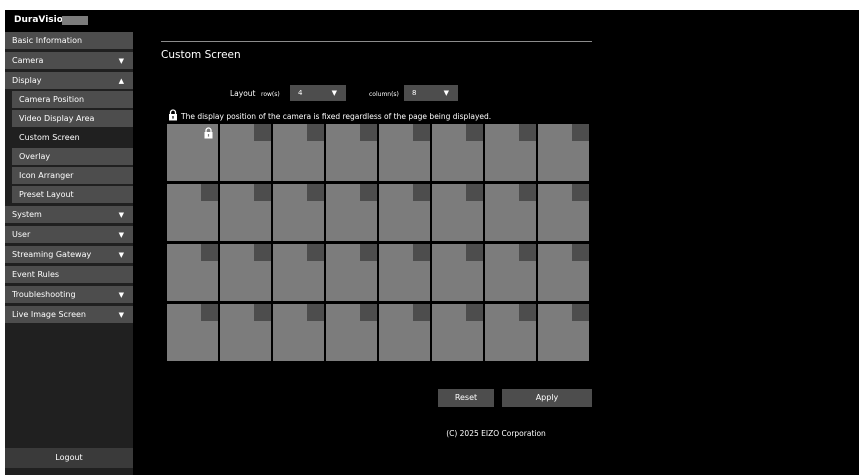 The image size is (859, 475). What do you see at coordinates (72, 157) in the screenshot?
I see `sidebar-subitem-overlay: Overlay` at bounding box center [72, 157].